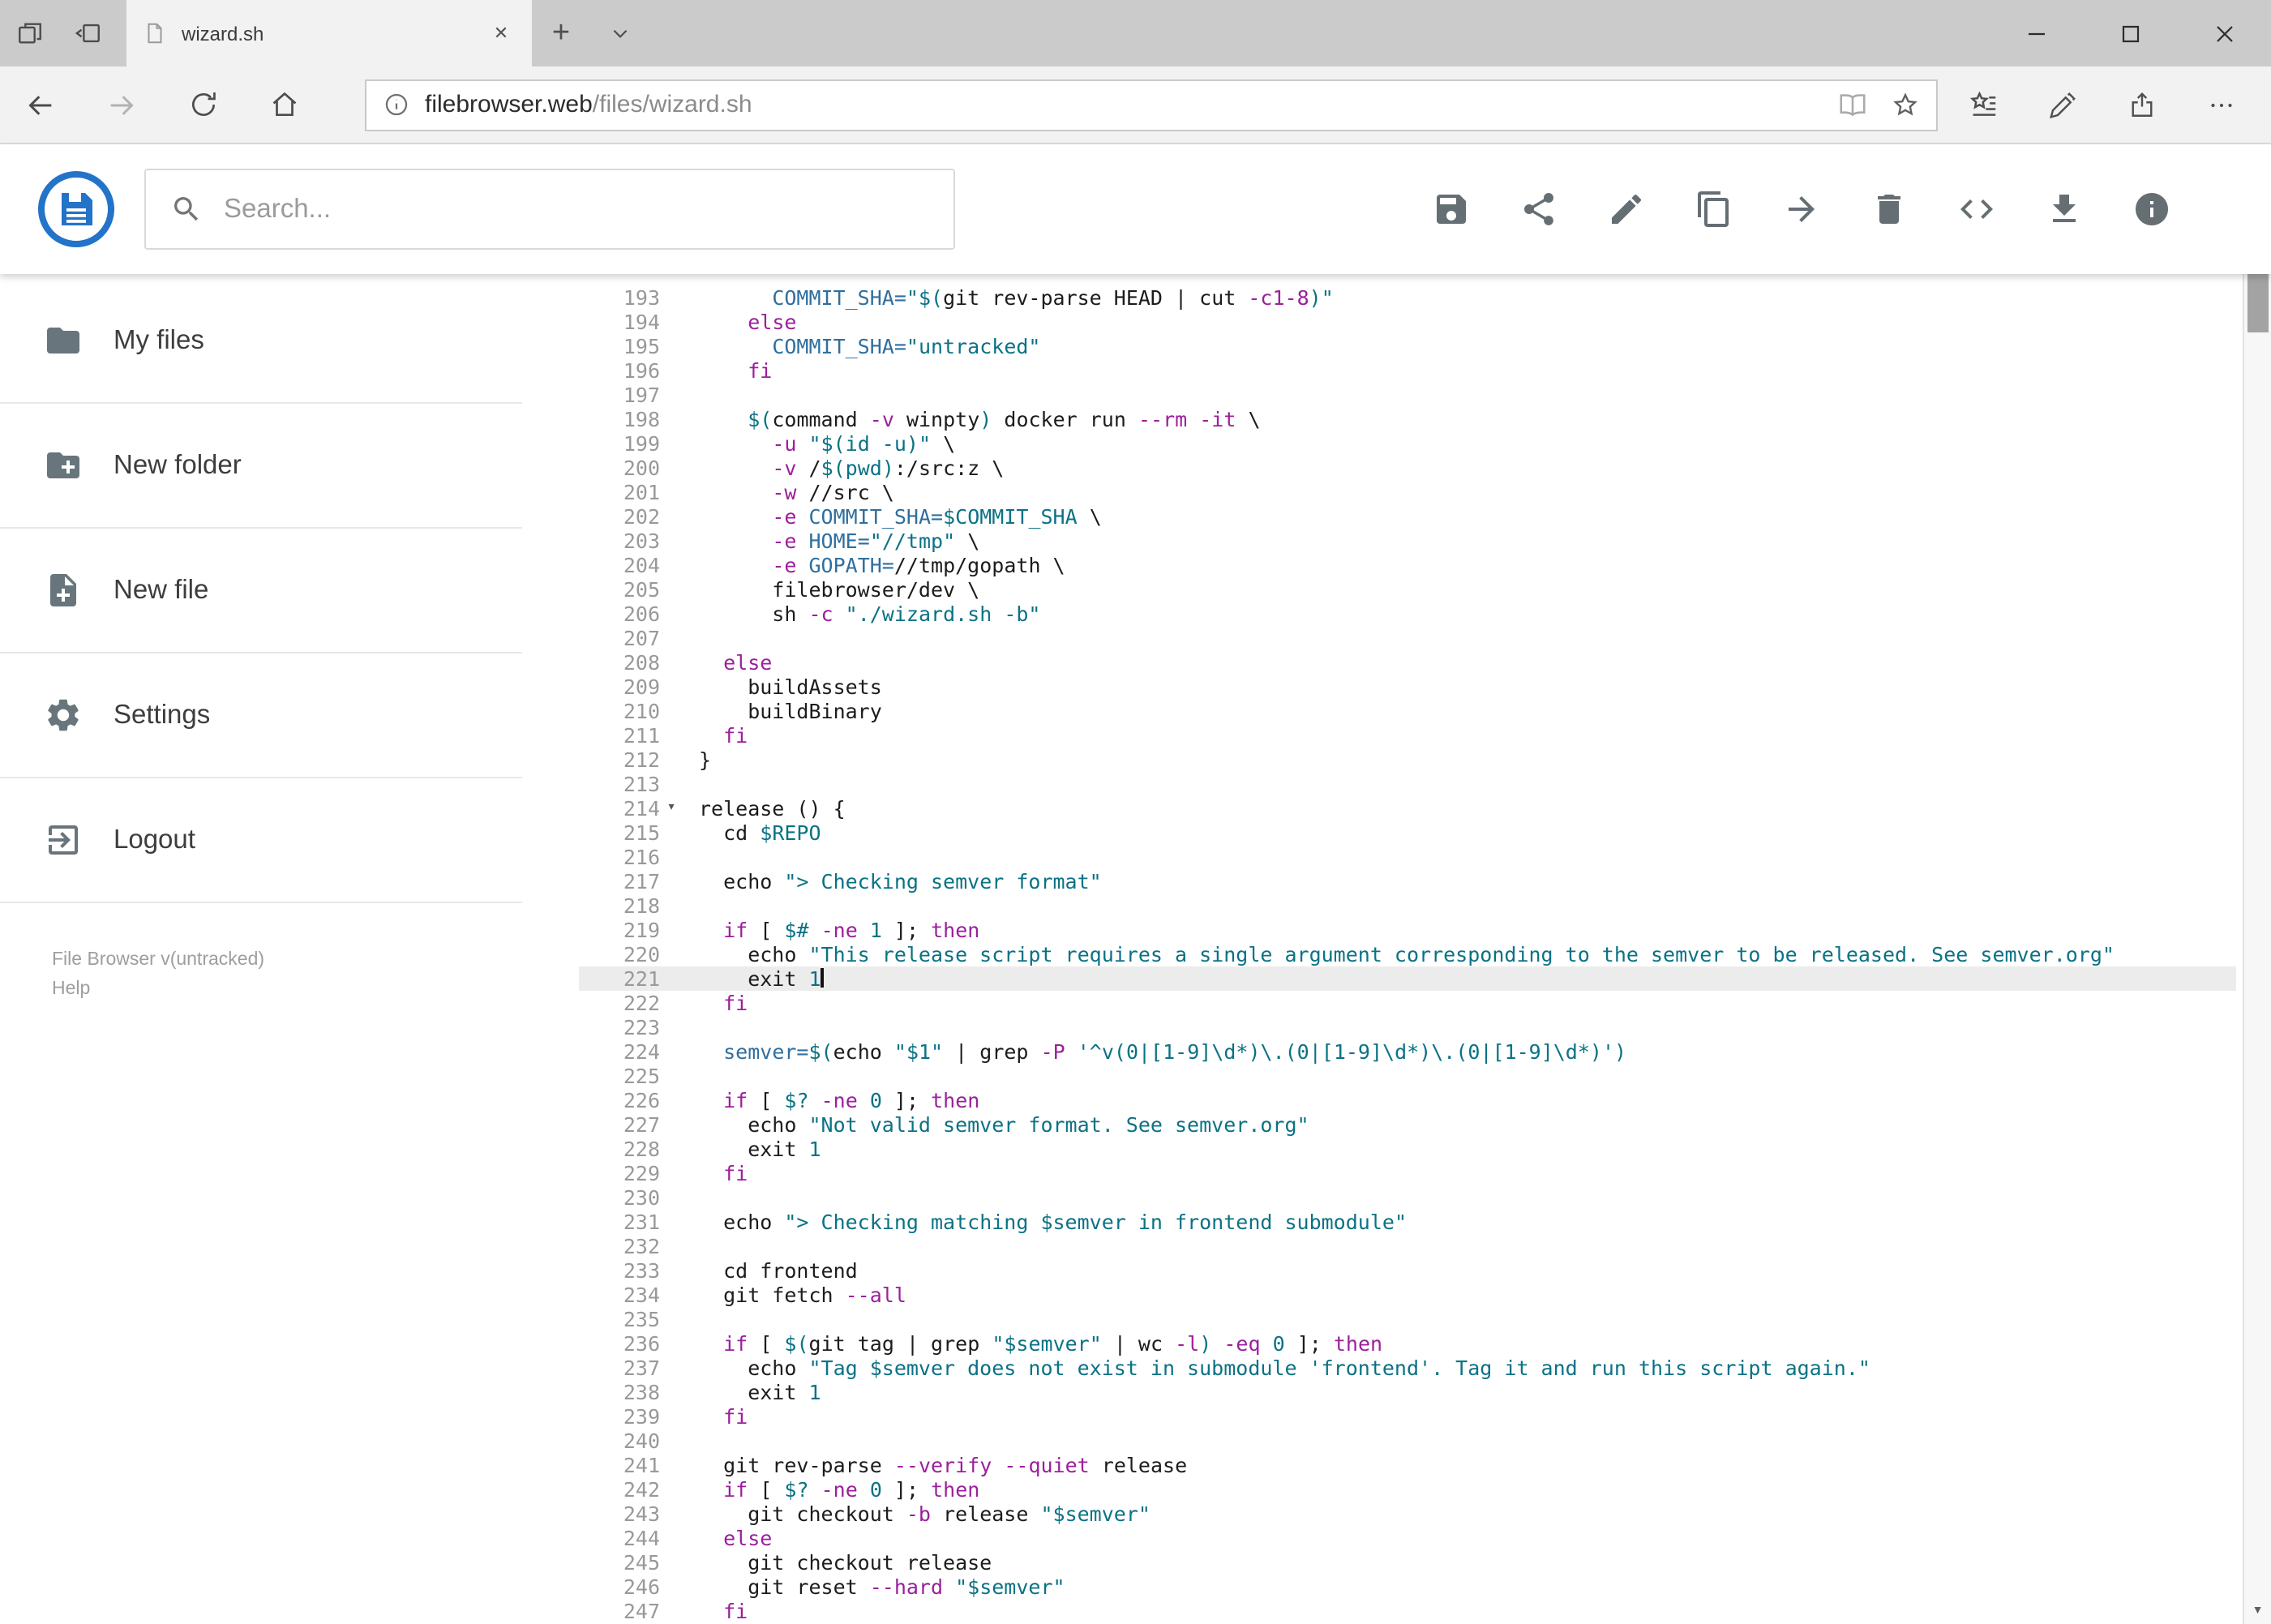  Describe the element at coordinates (1407, 638) in the screenshot. I see `code-line: 207` at that location.